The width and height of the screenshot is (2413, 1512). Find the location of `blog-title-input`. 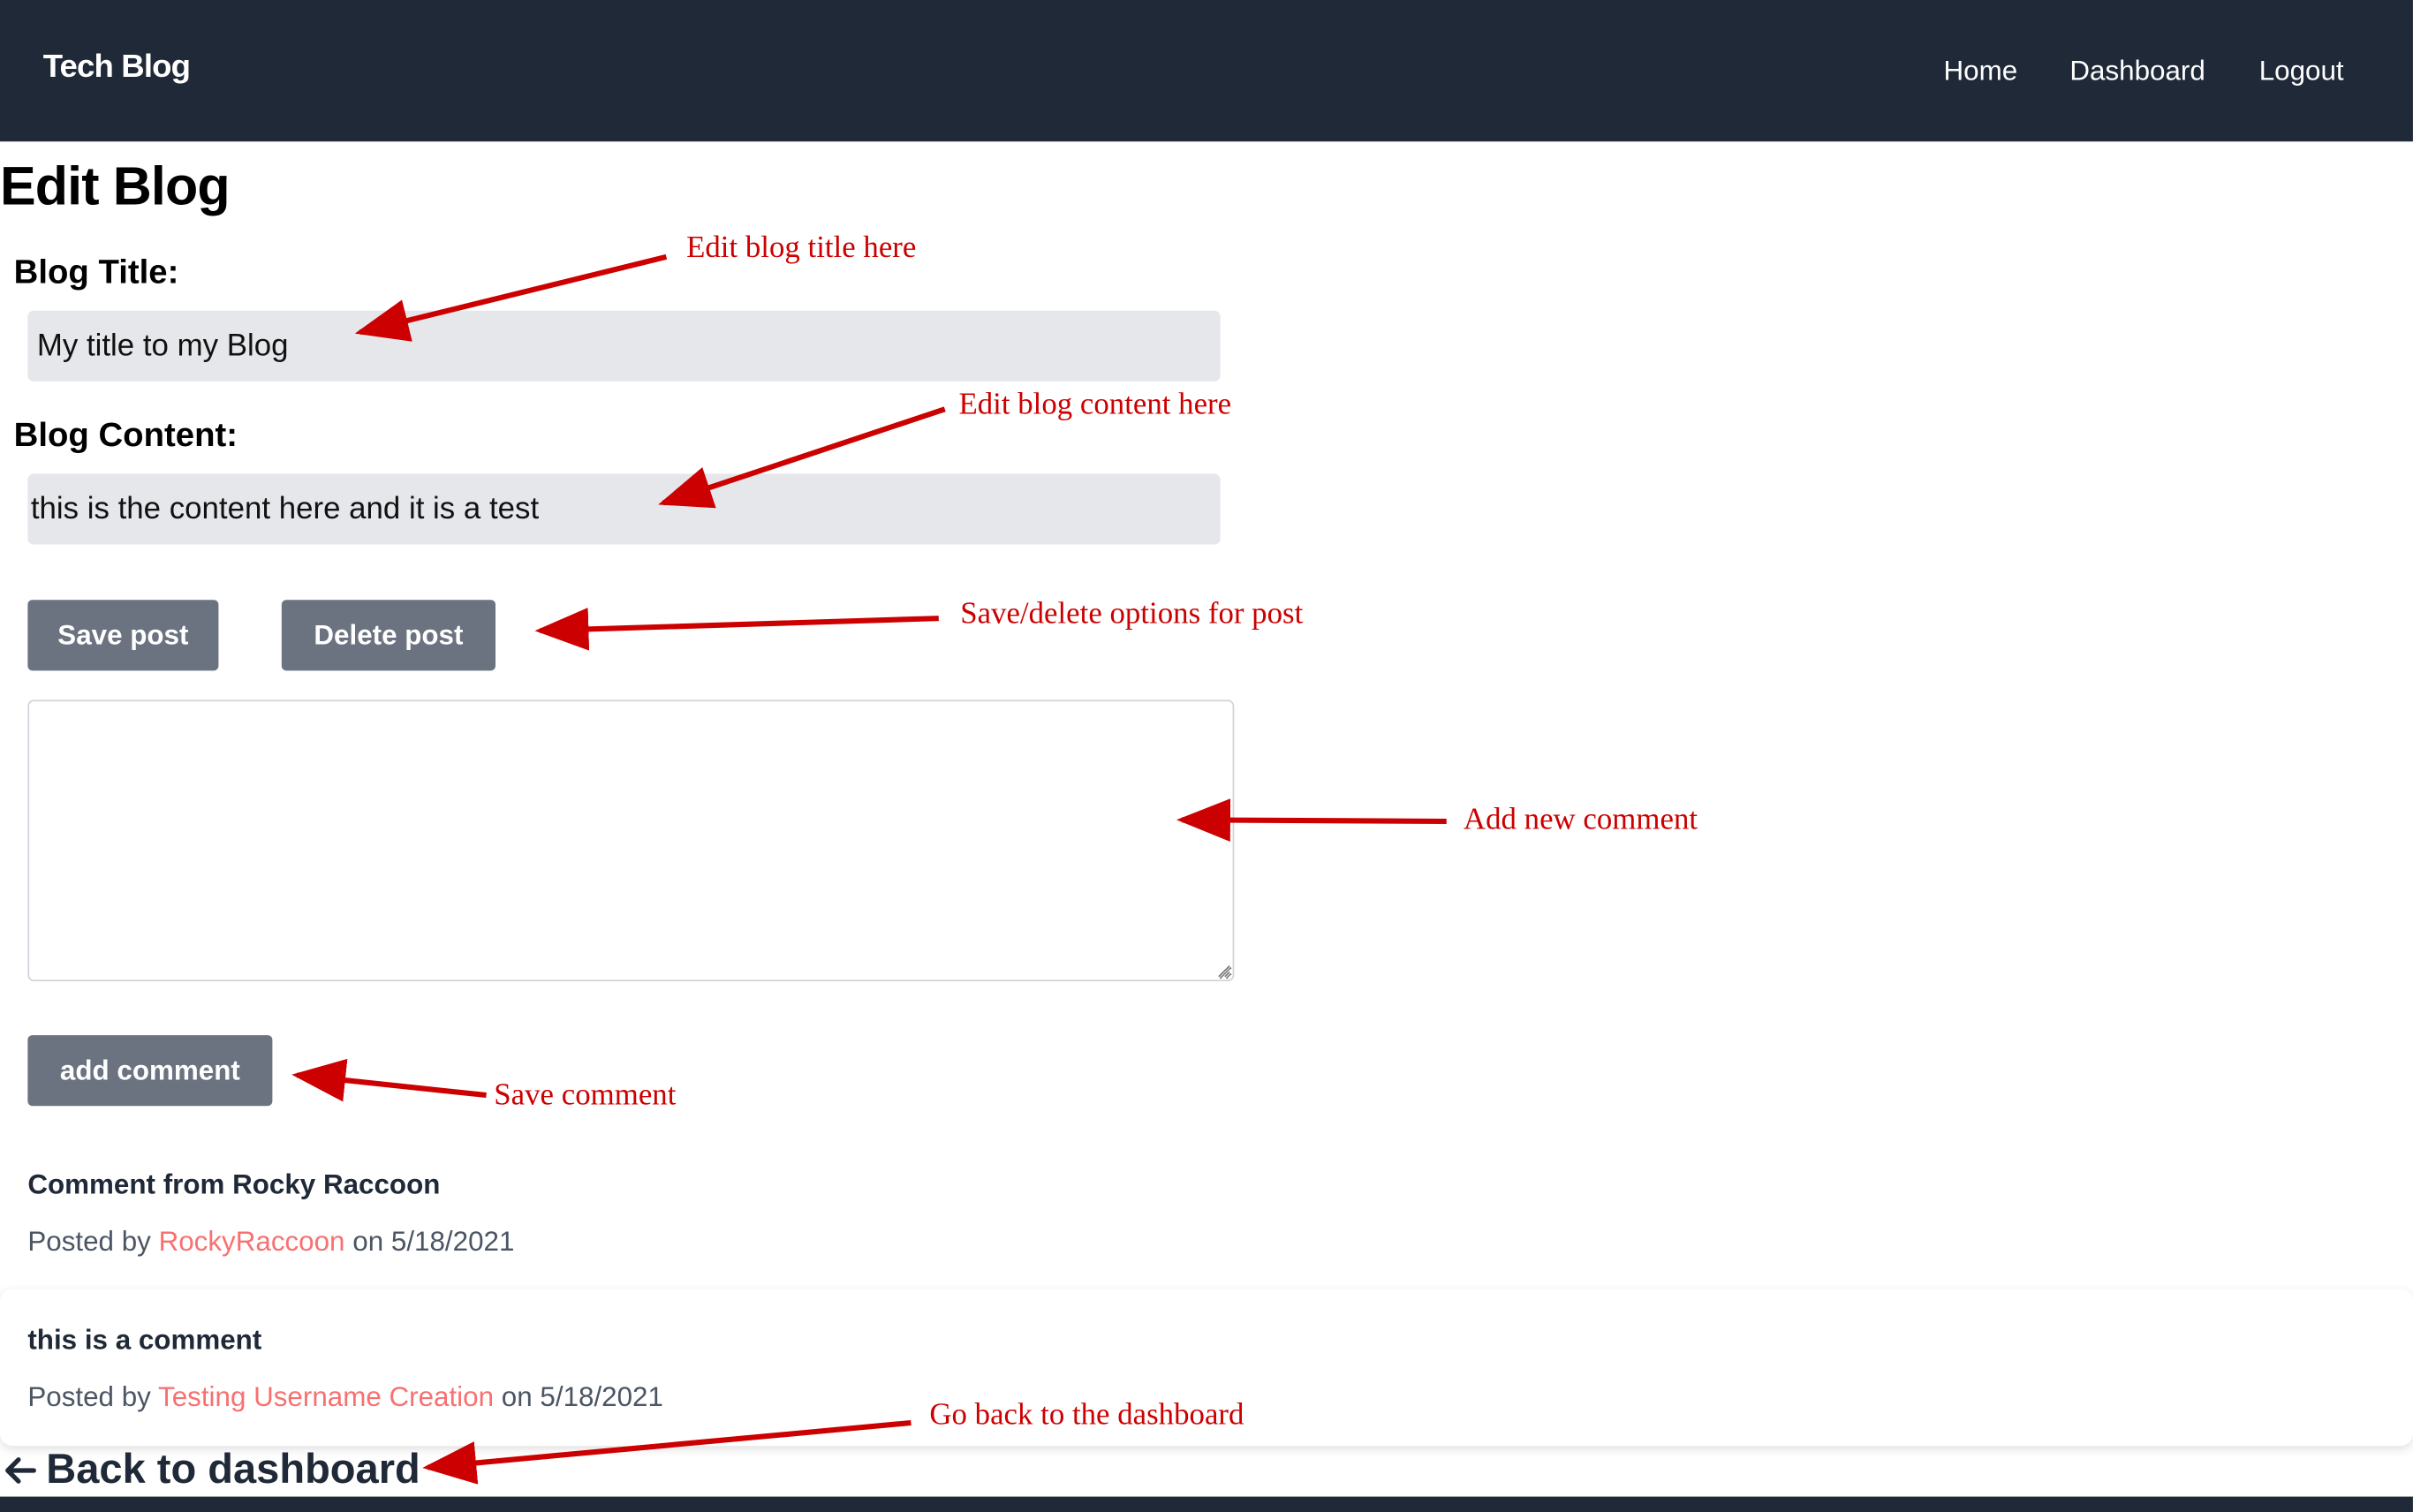

blog-title-input is located at coordinates (624, 346).